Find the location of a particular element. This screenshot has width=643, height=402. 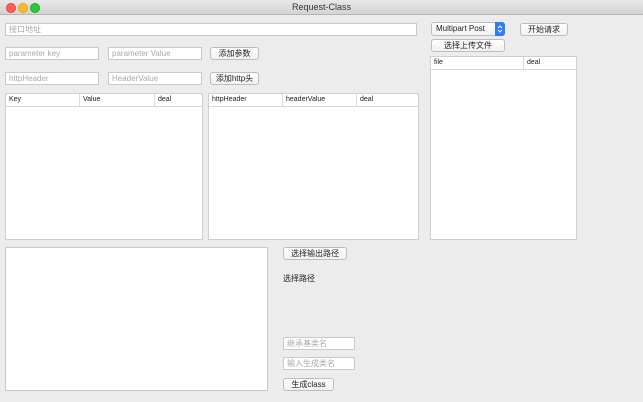

base-class-input: 继承基类名 is located at coordinates (319, 343).